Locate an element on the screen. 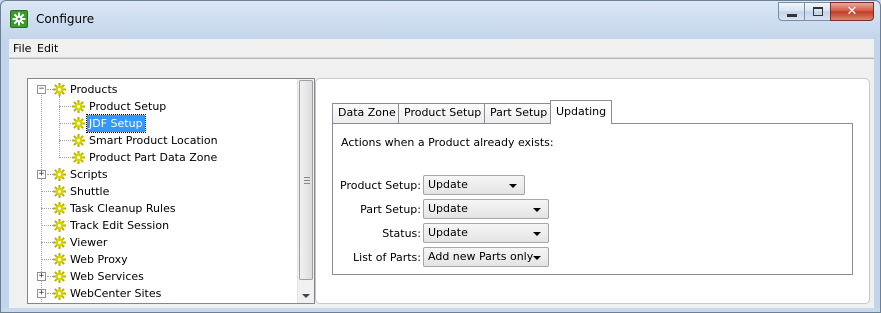 This screenshot has width=881, height=313. tree-node-label: Web Proxy is located at coordinates (99, 259).